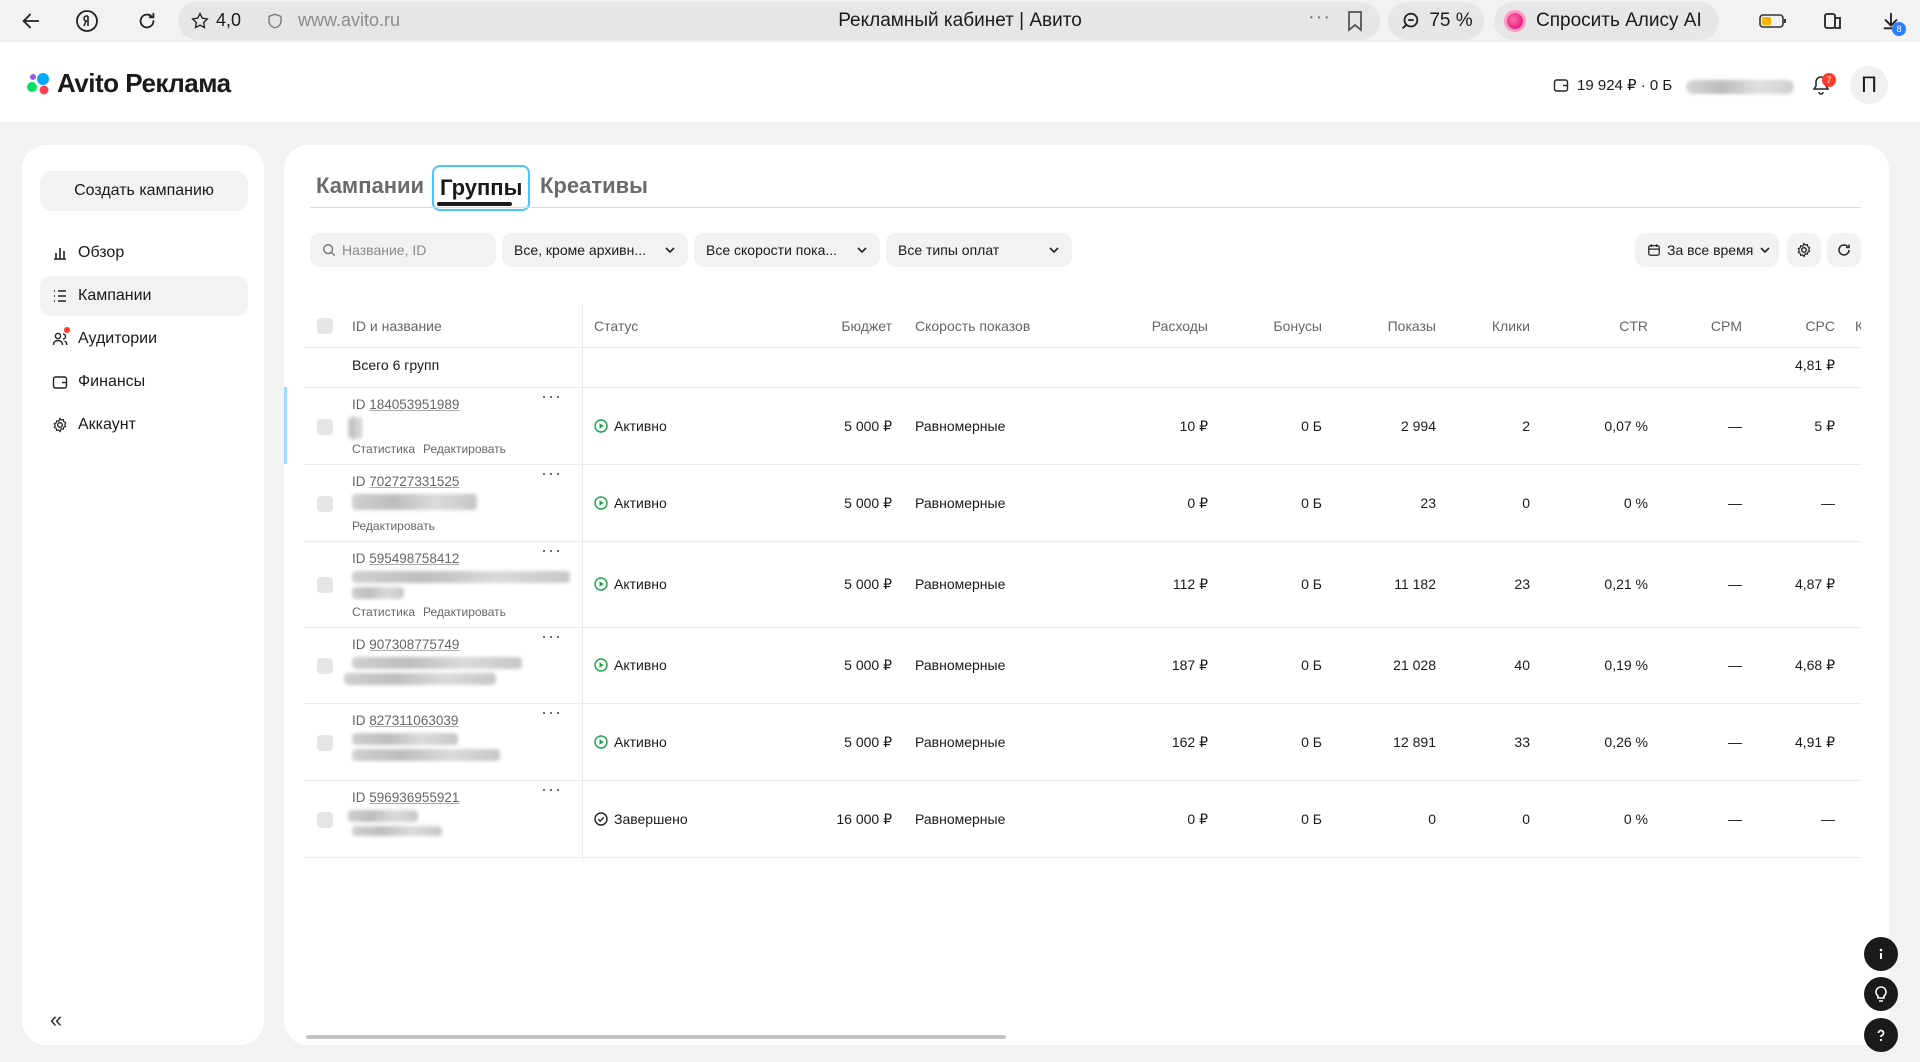 The image size is (1920, 1062). I want to click on zoom-button: 75 %, so click(1436, 21).